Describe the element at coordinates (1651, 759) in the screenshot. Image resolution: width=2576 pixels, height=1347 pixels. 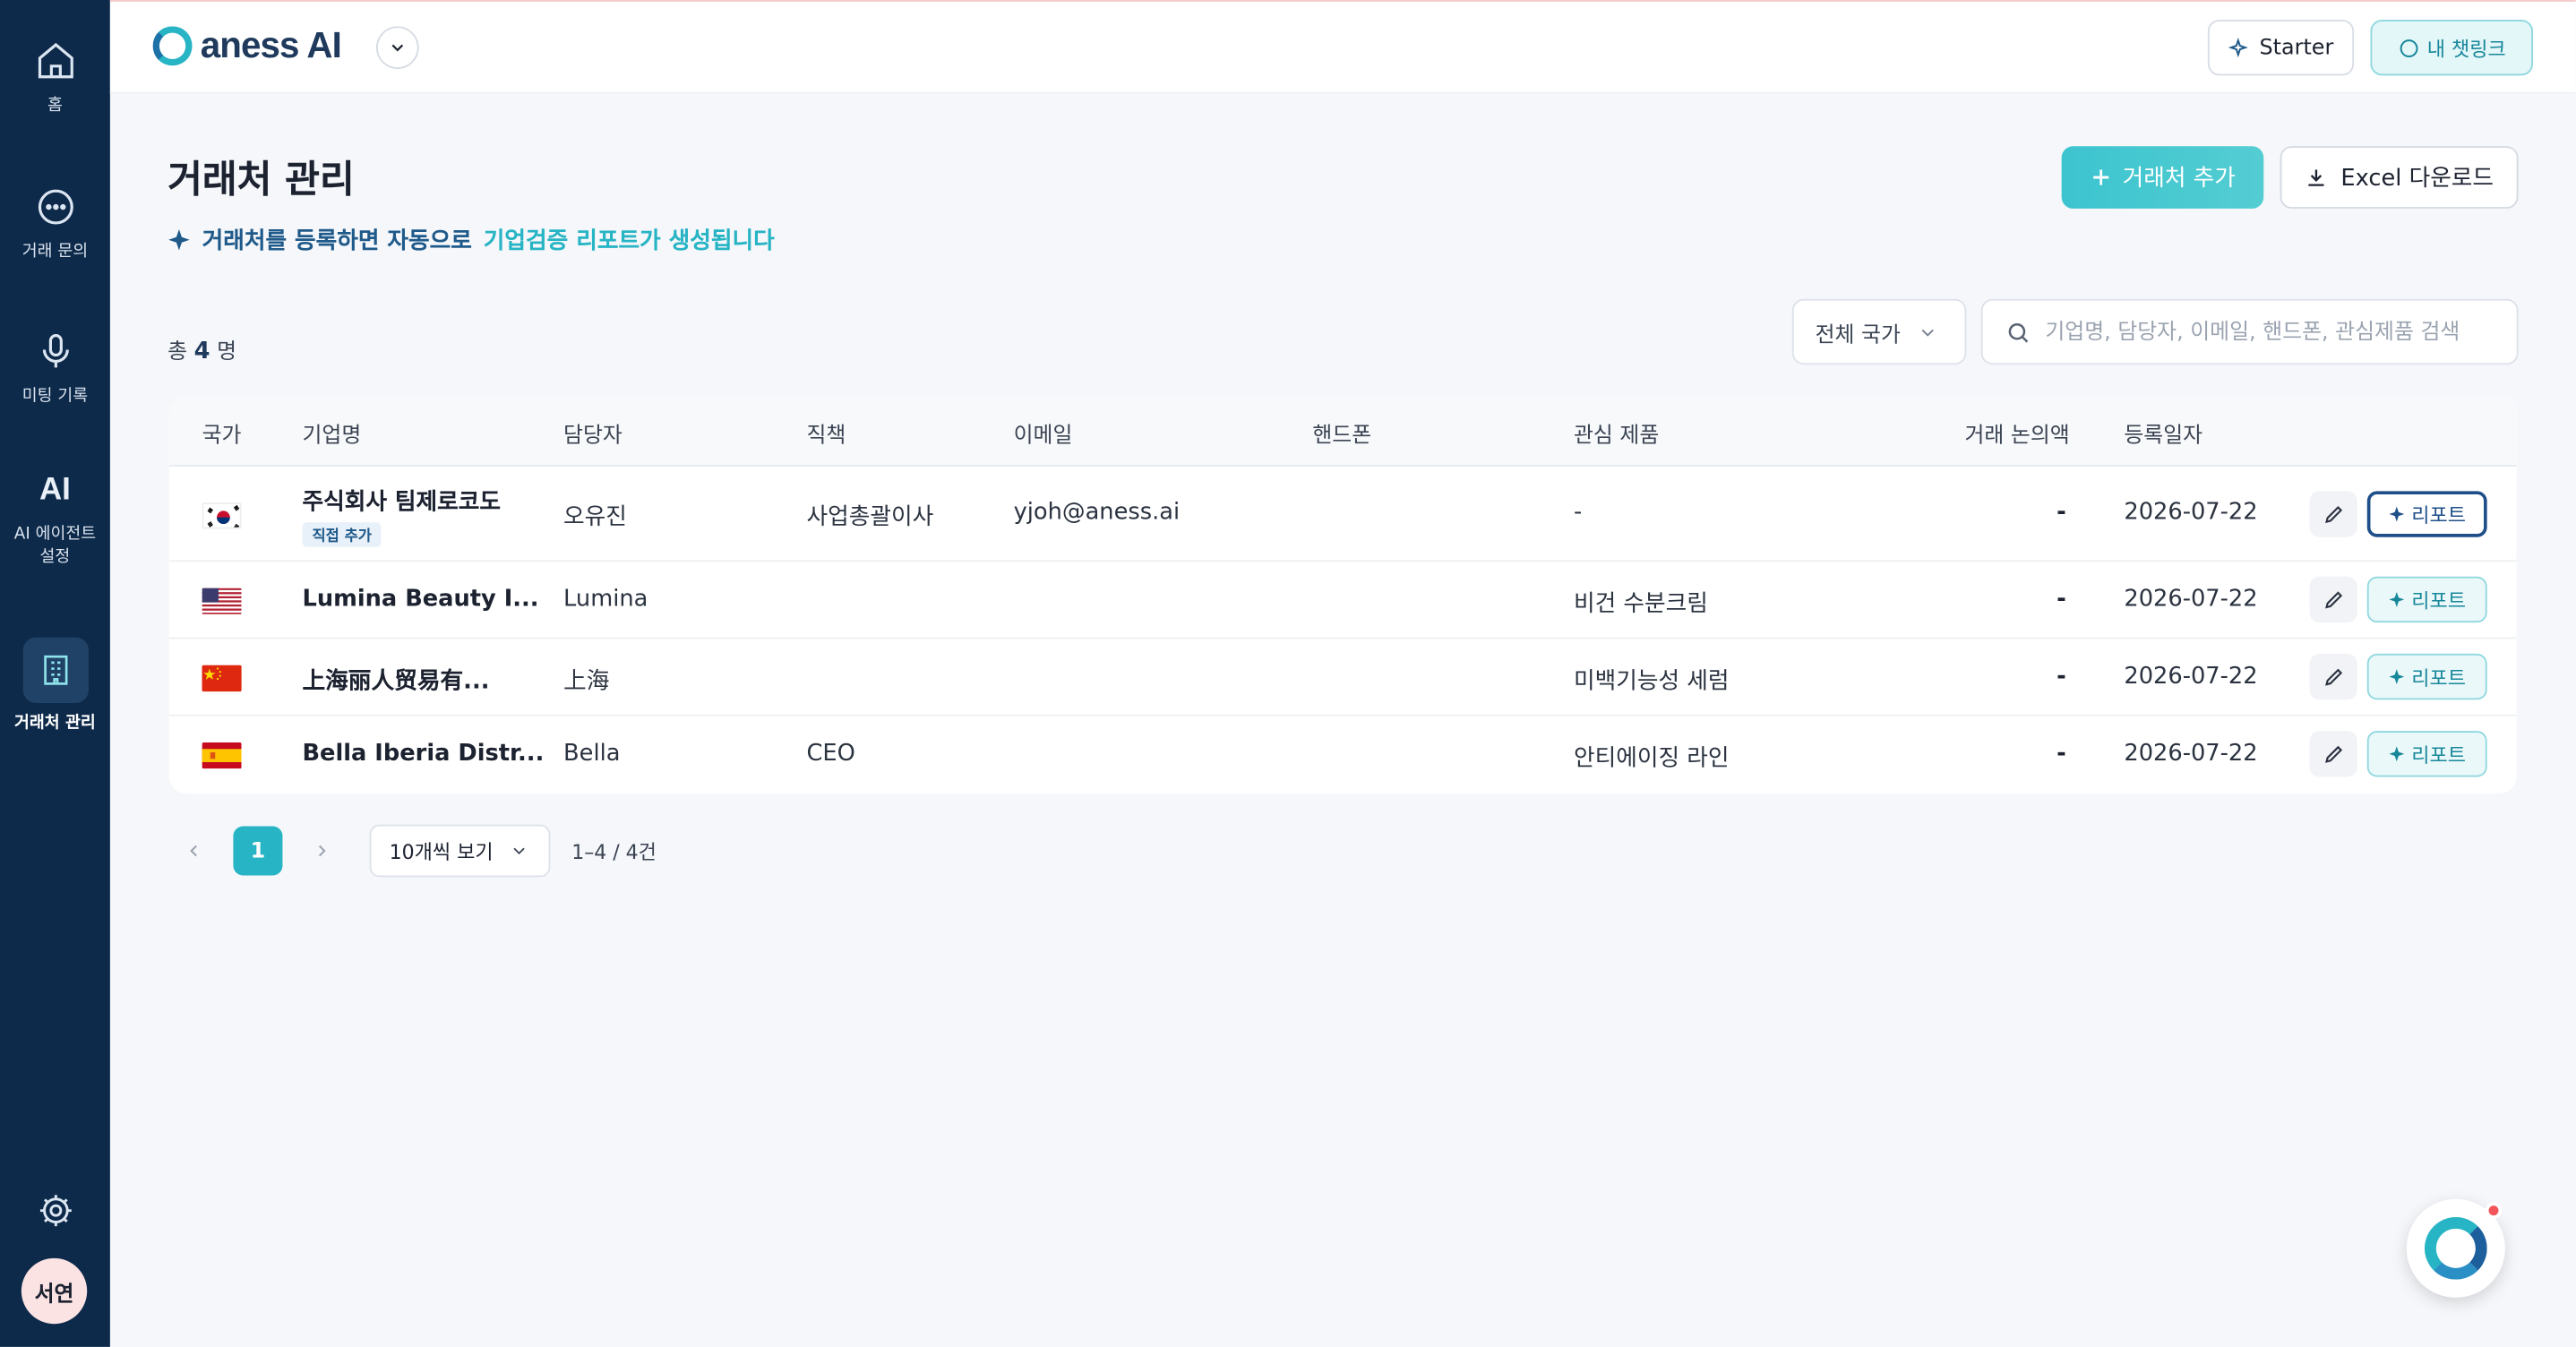
I see `interest-product: 안티에이징 라인` at that location.